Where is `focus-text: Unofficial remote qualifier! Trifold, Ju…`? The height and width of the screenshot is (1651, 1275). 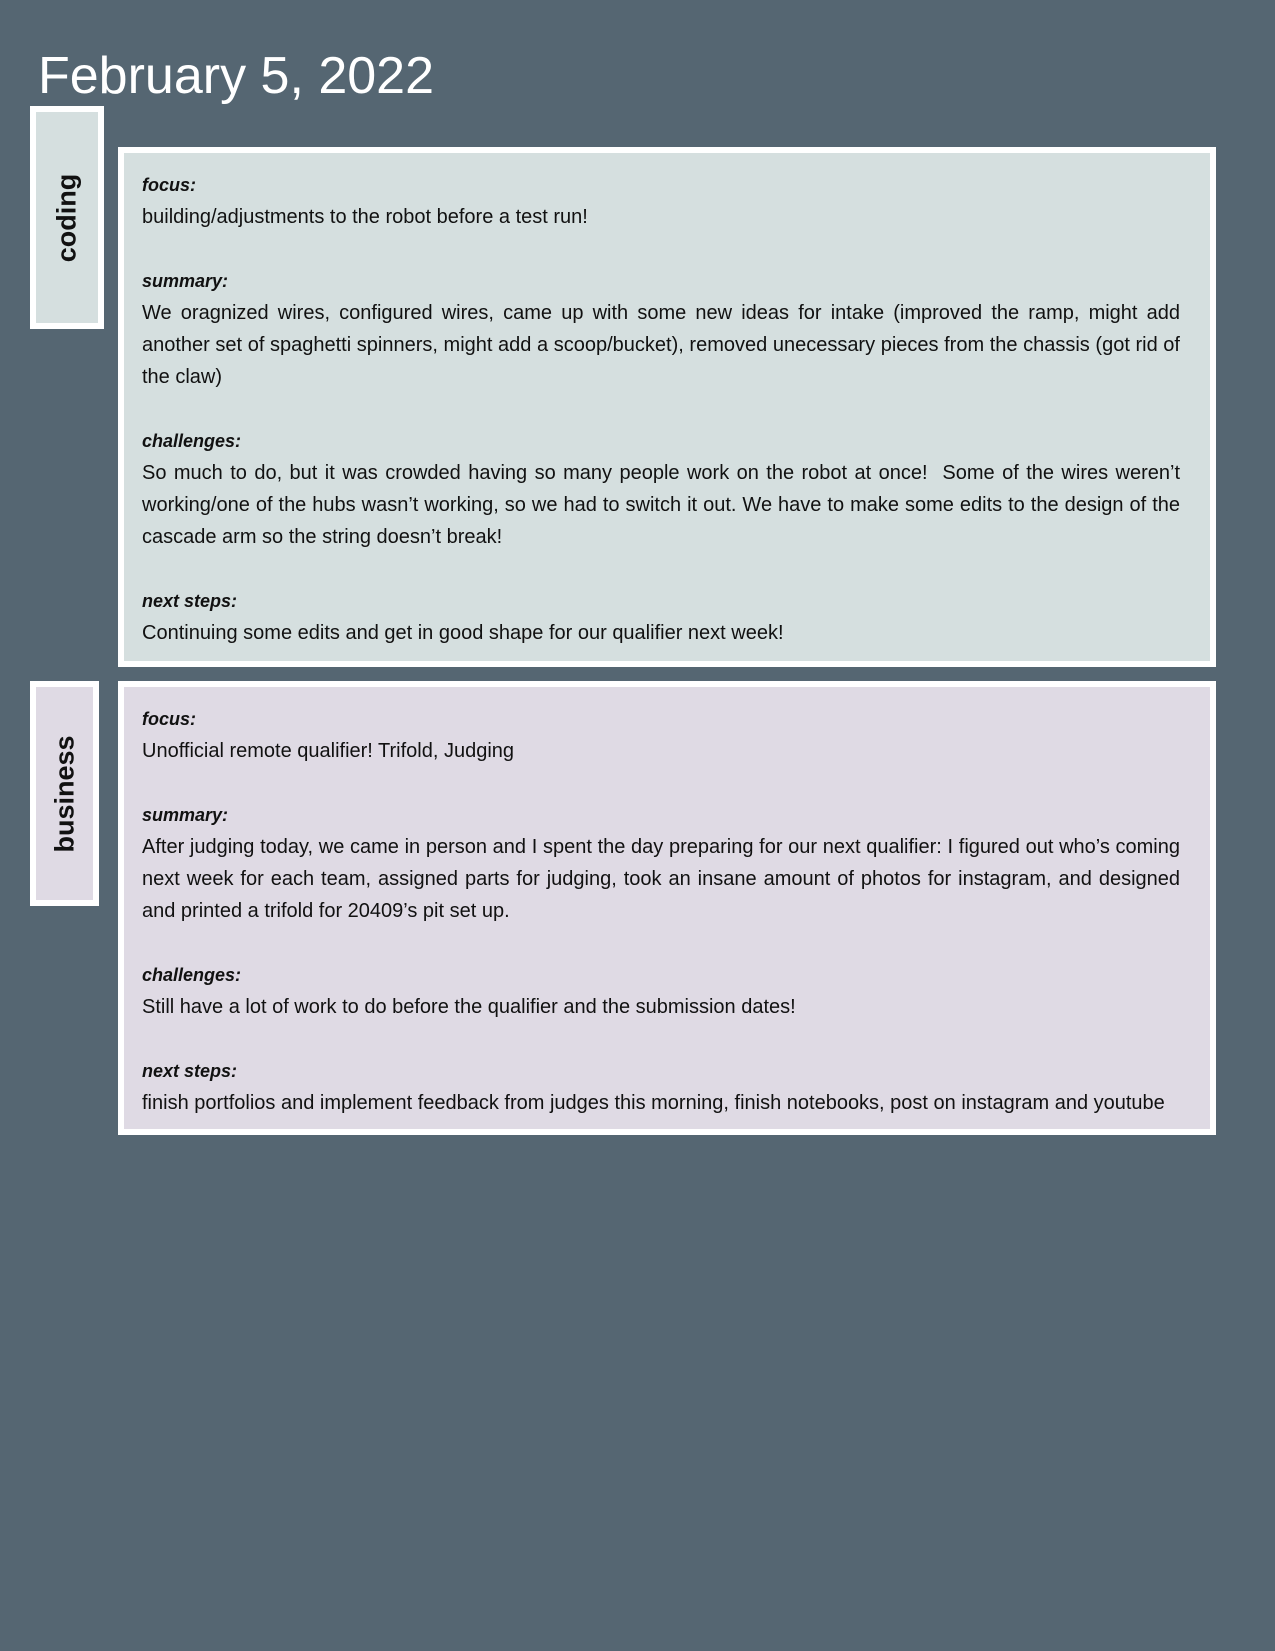 focus-text: Unofficial remote qualifier! Trifold, Ju… is located at coordinates (328, 751).